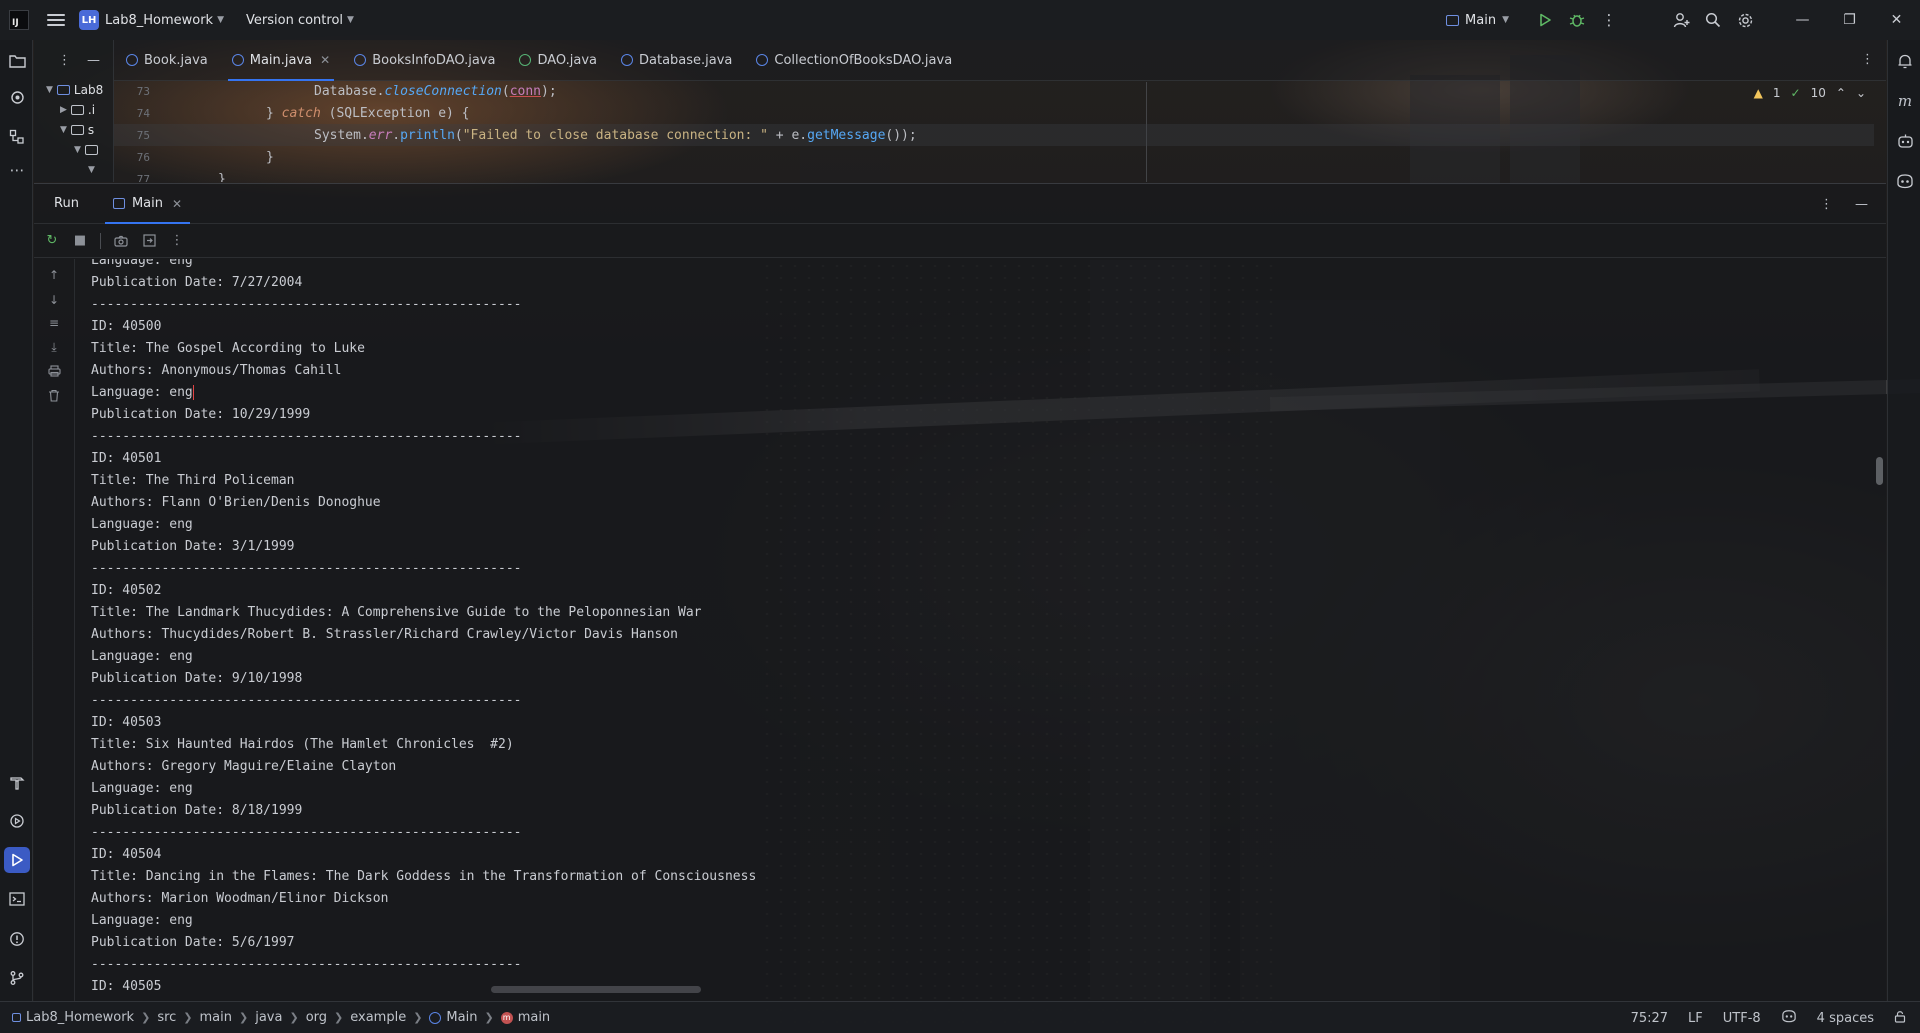 This screenshot has width=1920, height=1033. I want to click on close-window-icon: ✕, so click(1896, 20).